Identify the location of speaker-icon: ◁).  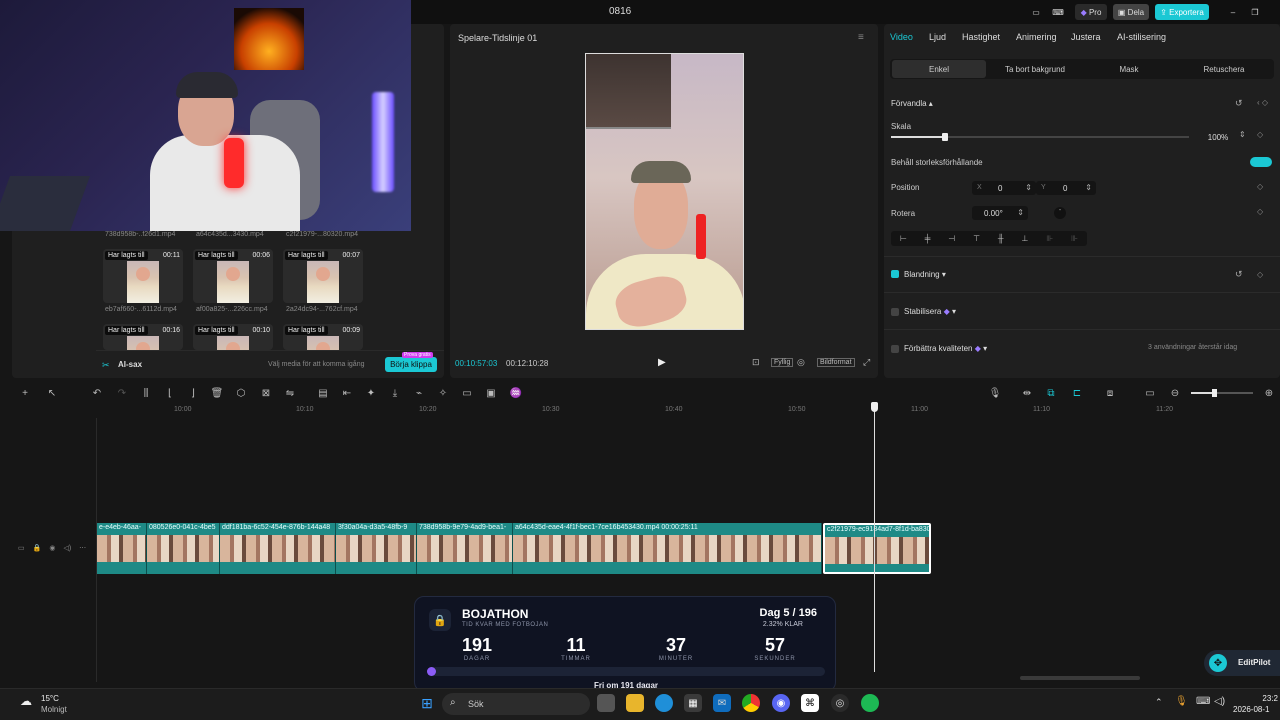
(1219, 701).